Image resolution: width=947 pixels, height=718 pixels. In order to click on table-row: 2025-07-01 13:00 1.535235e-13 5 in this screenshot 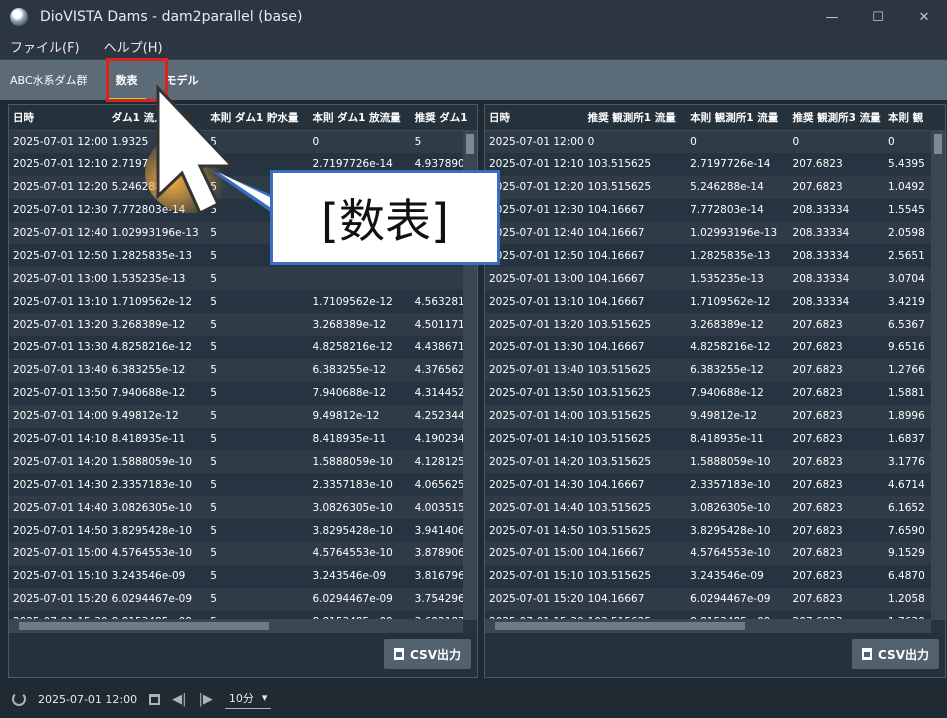, I will do `click(243, 279)`.